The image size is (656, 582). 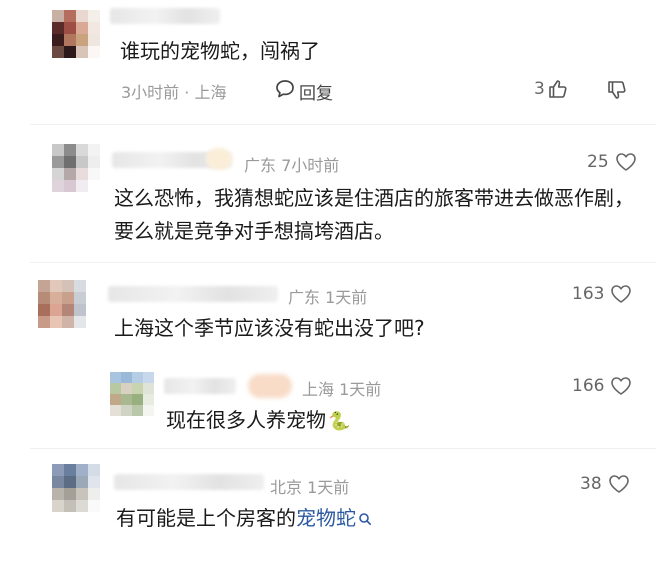 I want to click on like-button: 3, so click(x=551, y=89).